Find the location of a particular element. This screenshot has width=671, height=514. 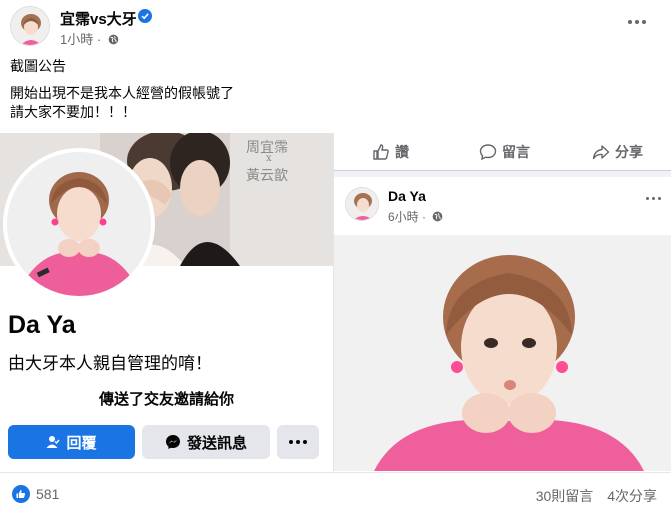

post-options-button is located at coordinates (637, 22).